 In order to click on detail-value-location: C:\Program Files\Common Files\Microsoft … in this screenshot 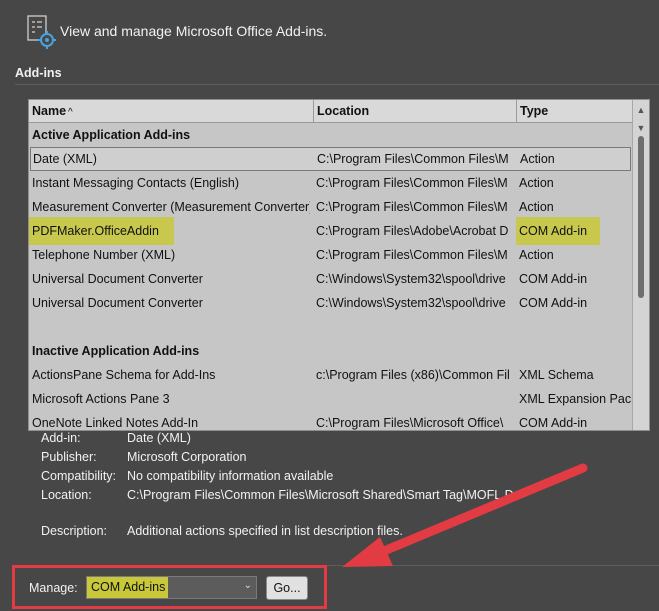, I will do `click(320, 495)`.